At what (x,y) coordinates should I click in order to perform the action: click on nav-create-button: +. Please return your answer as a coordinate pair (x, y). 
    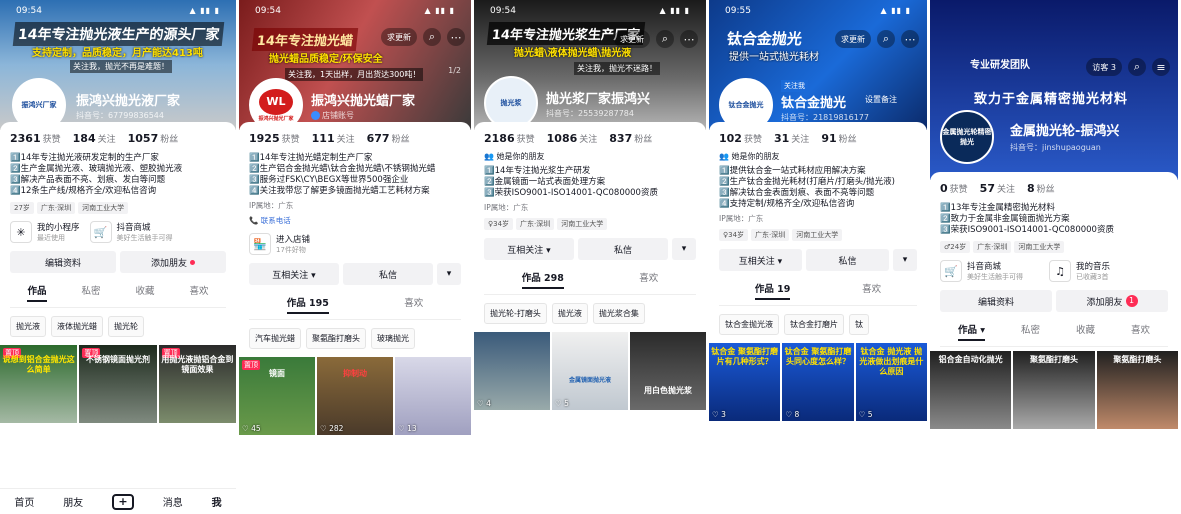
    Looking at the image, I should click on (122, 501).